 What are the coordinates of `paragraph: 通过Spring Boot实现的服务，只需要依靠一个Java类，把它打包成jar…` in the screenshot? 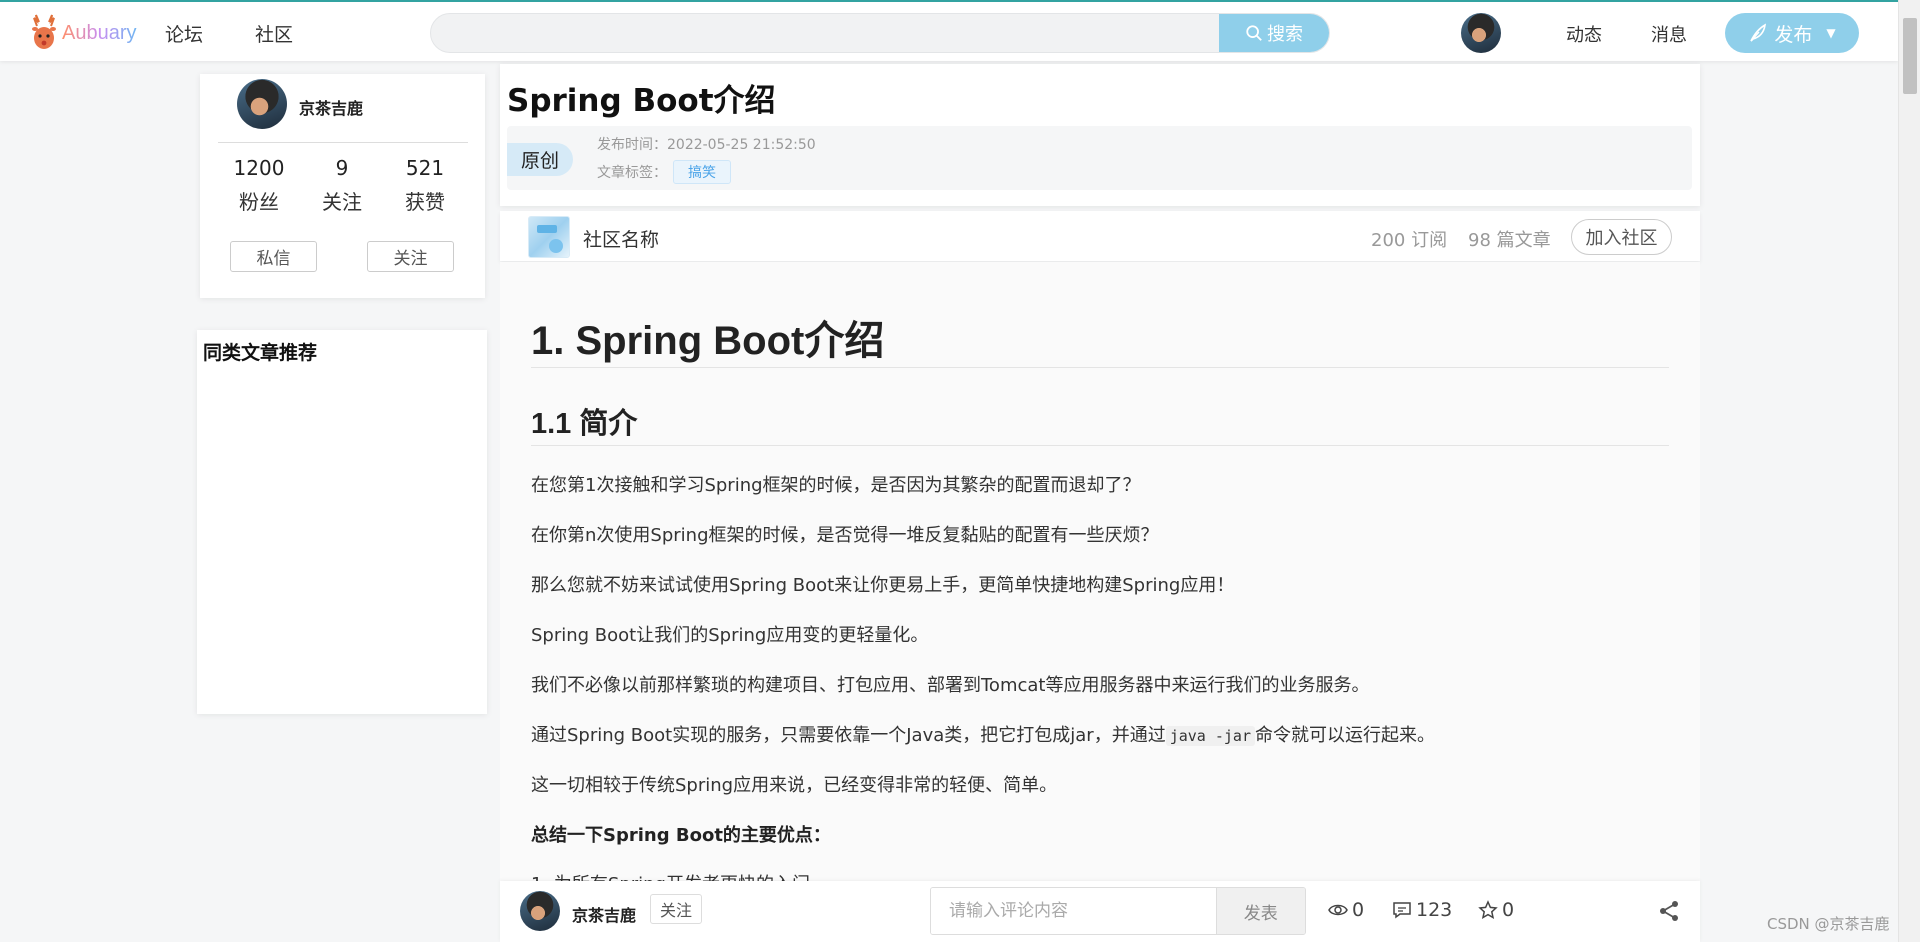 It's located at (983, 734).